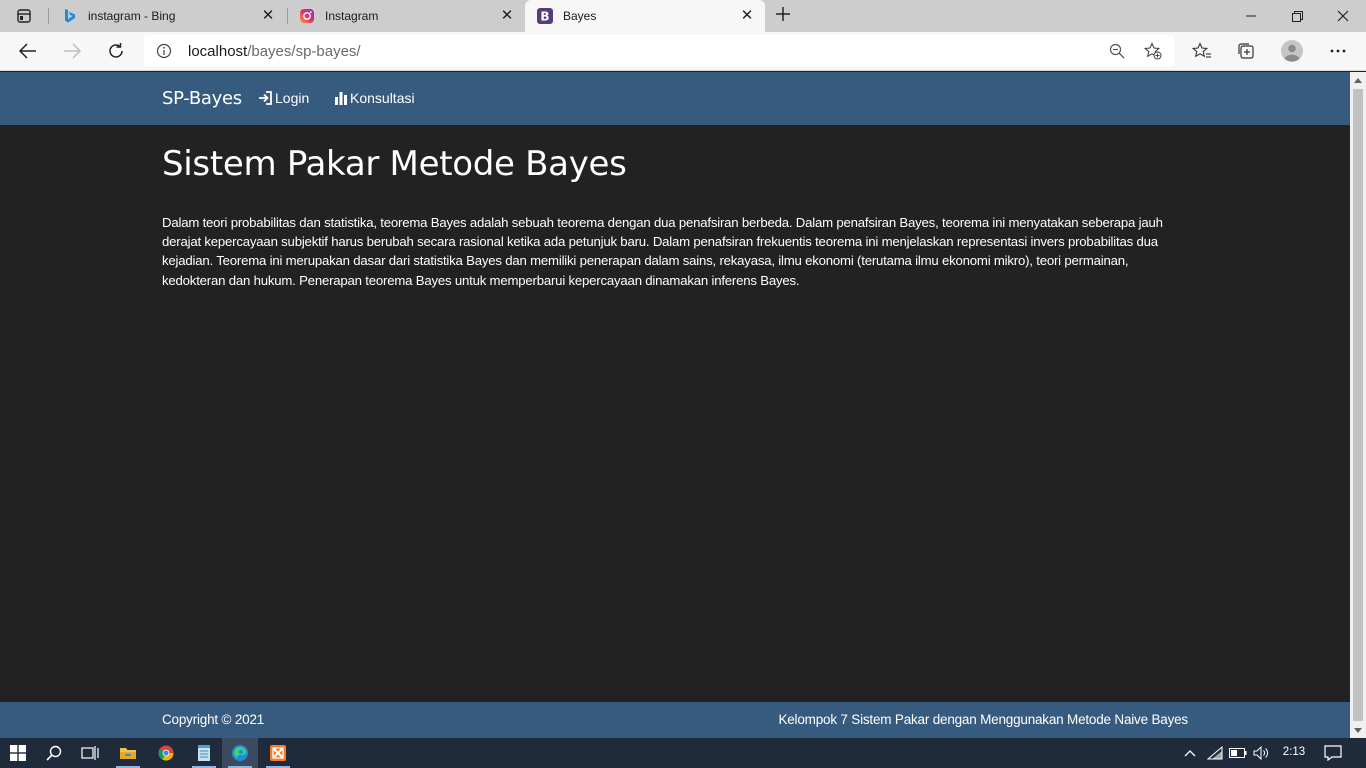 The image size is (1366, 768). What do you see at coordinates (1215, 753) in the screenshot?
I see `wifi-status-icon` at bounding box center [1215, 753].